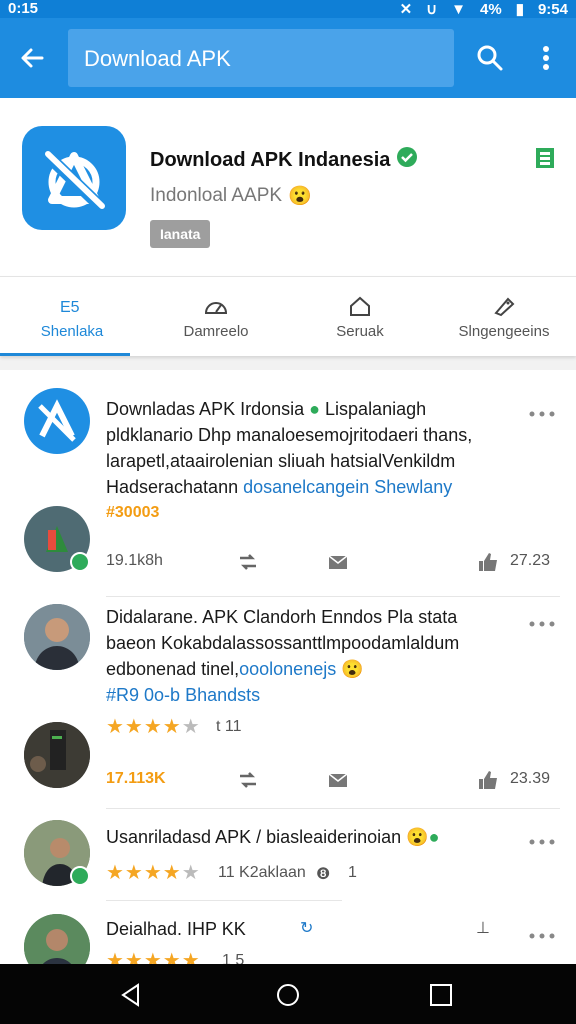 This screenshot has width=576, height=1024. I want to click on app-bar: Download APK, so click(288, 58).